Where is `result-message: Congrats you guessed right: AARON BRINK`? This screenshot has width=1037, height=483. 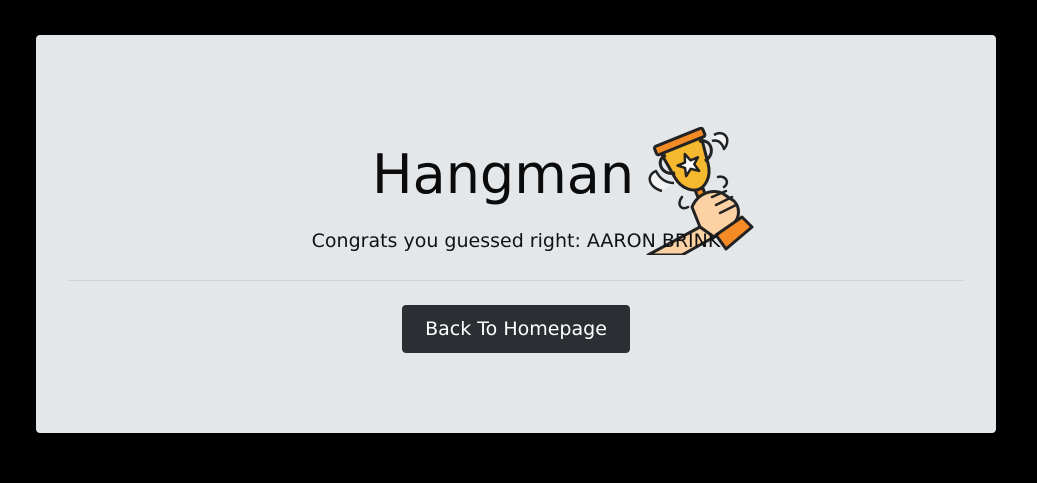 result-message: Congrats you guessed right: AARON BRINK is located at coordinates (516, 241).